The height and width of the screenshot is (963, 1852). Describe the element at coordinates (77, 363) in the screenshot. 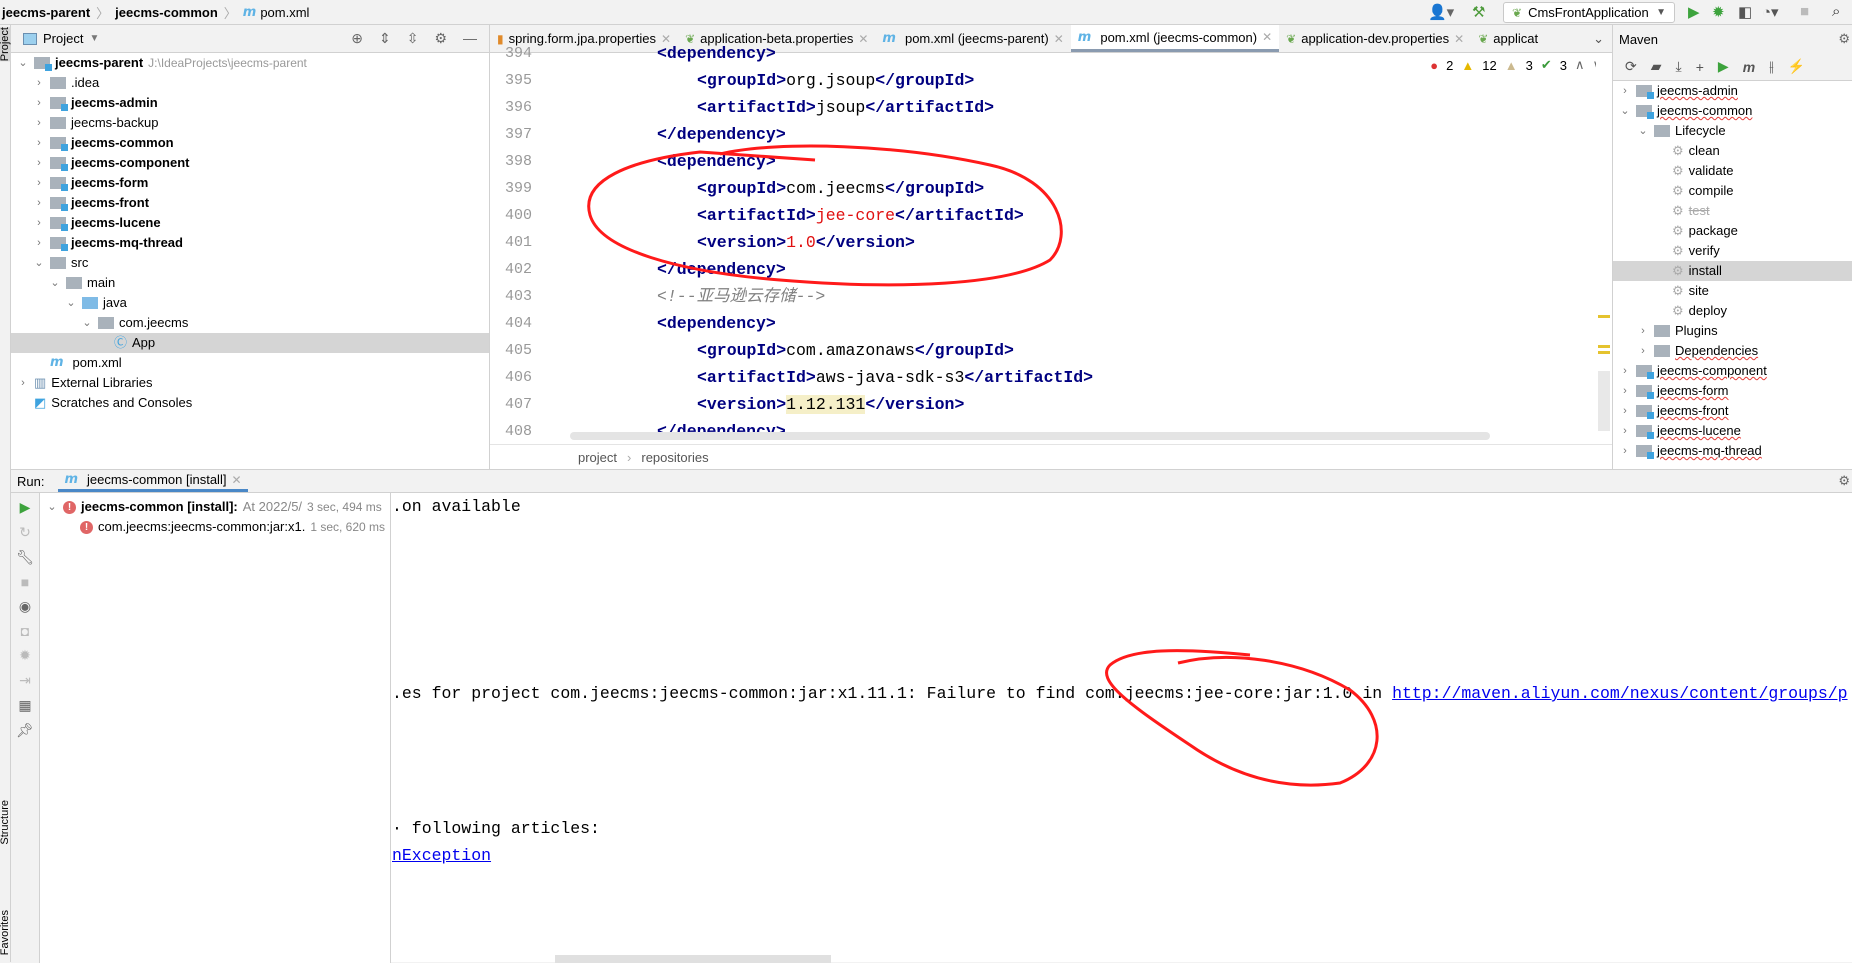

I see `project-tree-item: m pom.xml` at that location.